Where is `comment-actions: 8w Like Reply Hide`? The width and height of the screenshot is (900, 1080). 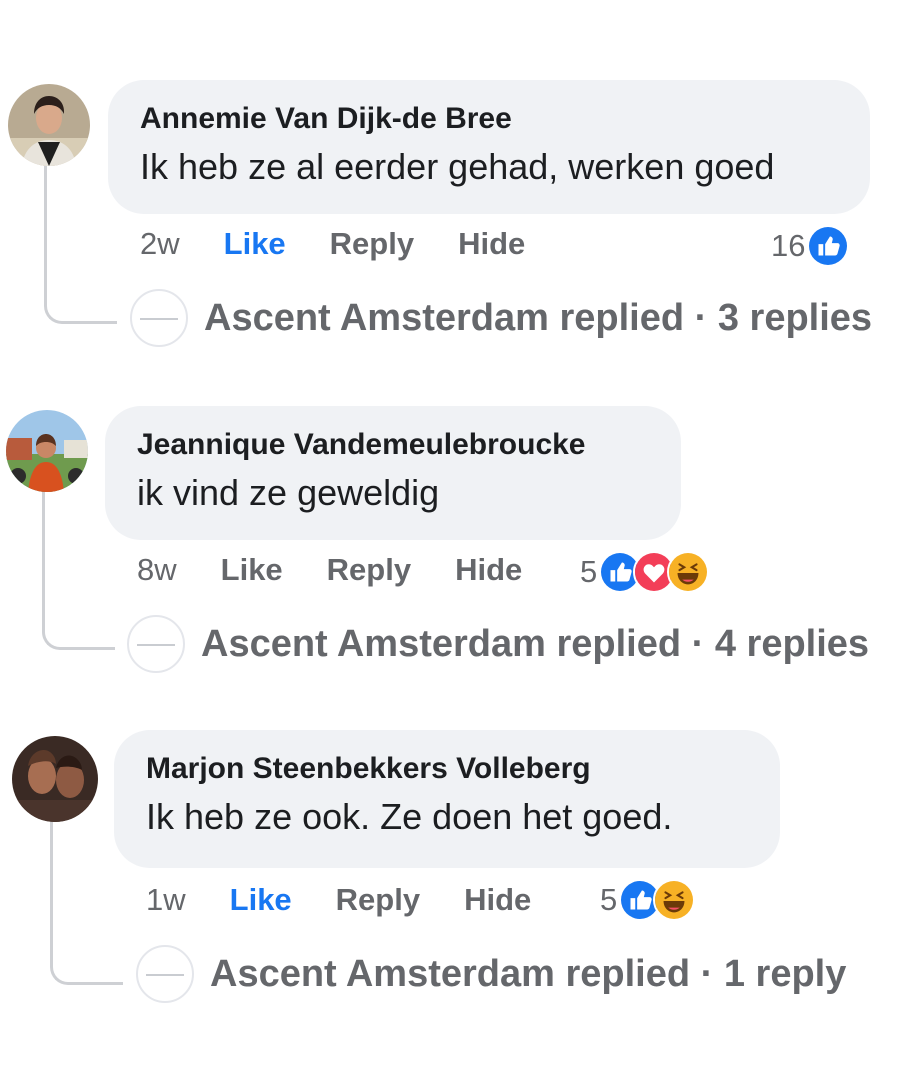
comment-actions: 8w Like Reply Hide is located at coordinates (329, 570).